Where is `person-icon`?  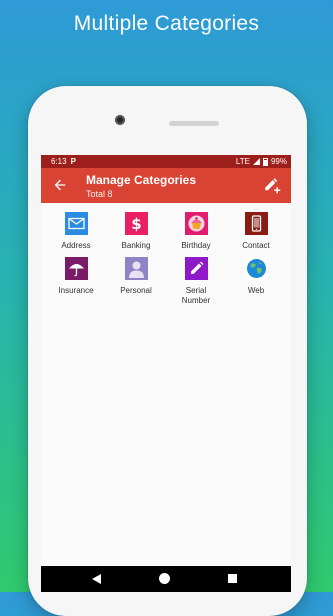
person-icon is located at coordinates (136, 268).